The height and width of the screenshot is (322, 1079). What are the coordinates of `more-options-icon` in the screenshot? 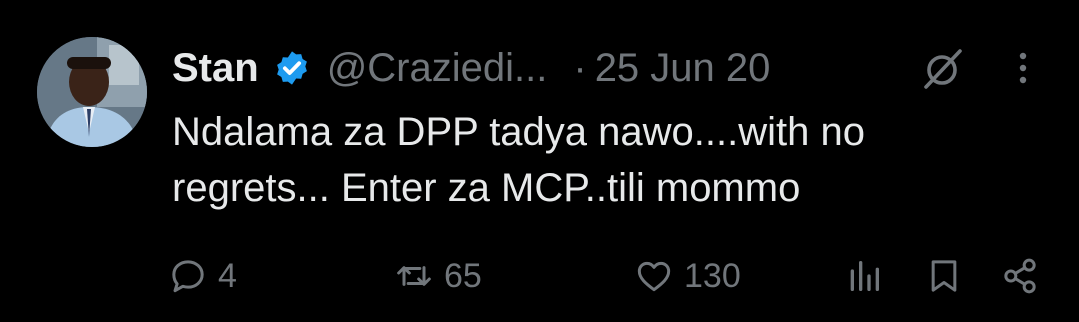 It's located at (1023, 68).